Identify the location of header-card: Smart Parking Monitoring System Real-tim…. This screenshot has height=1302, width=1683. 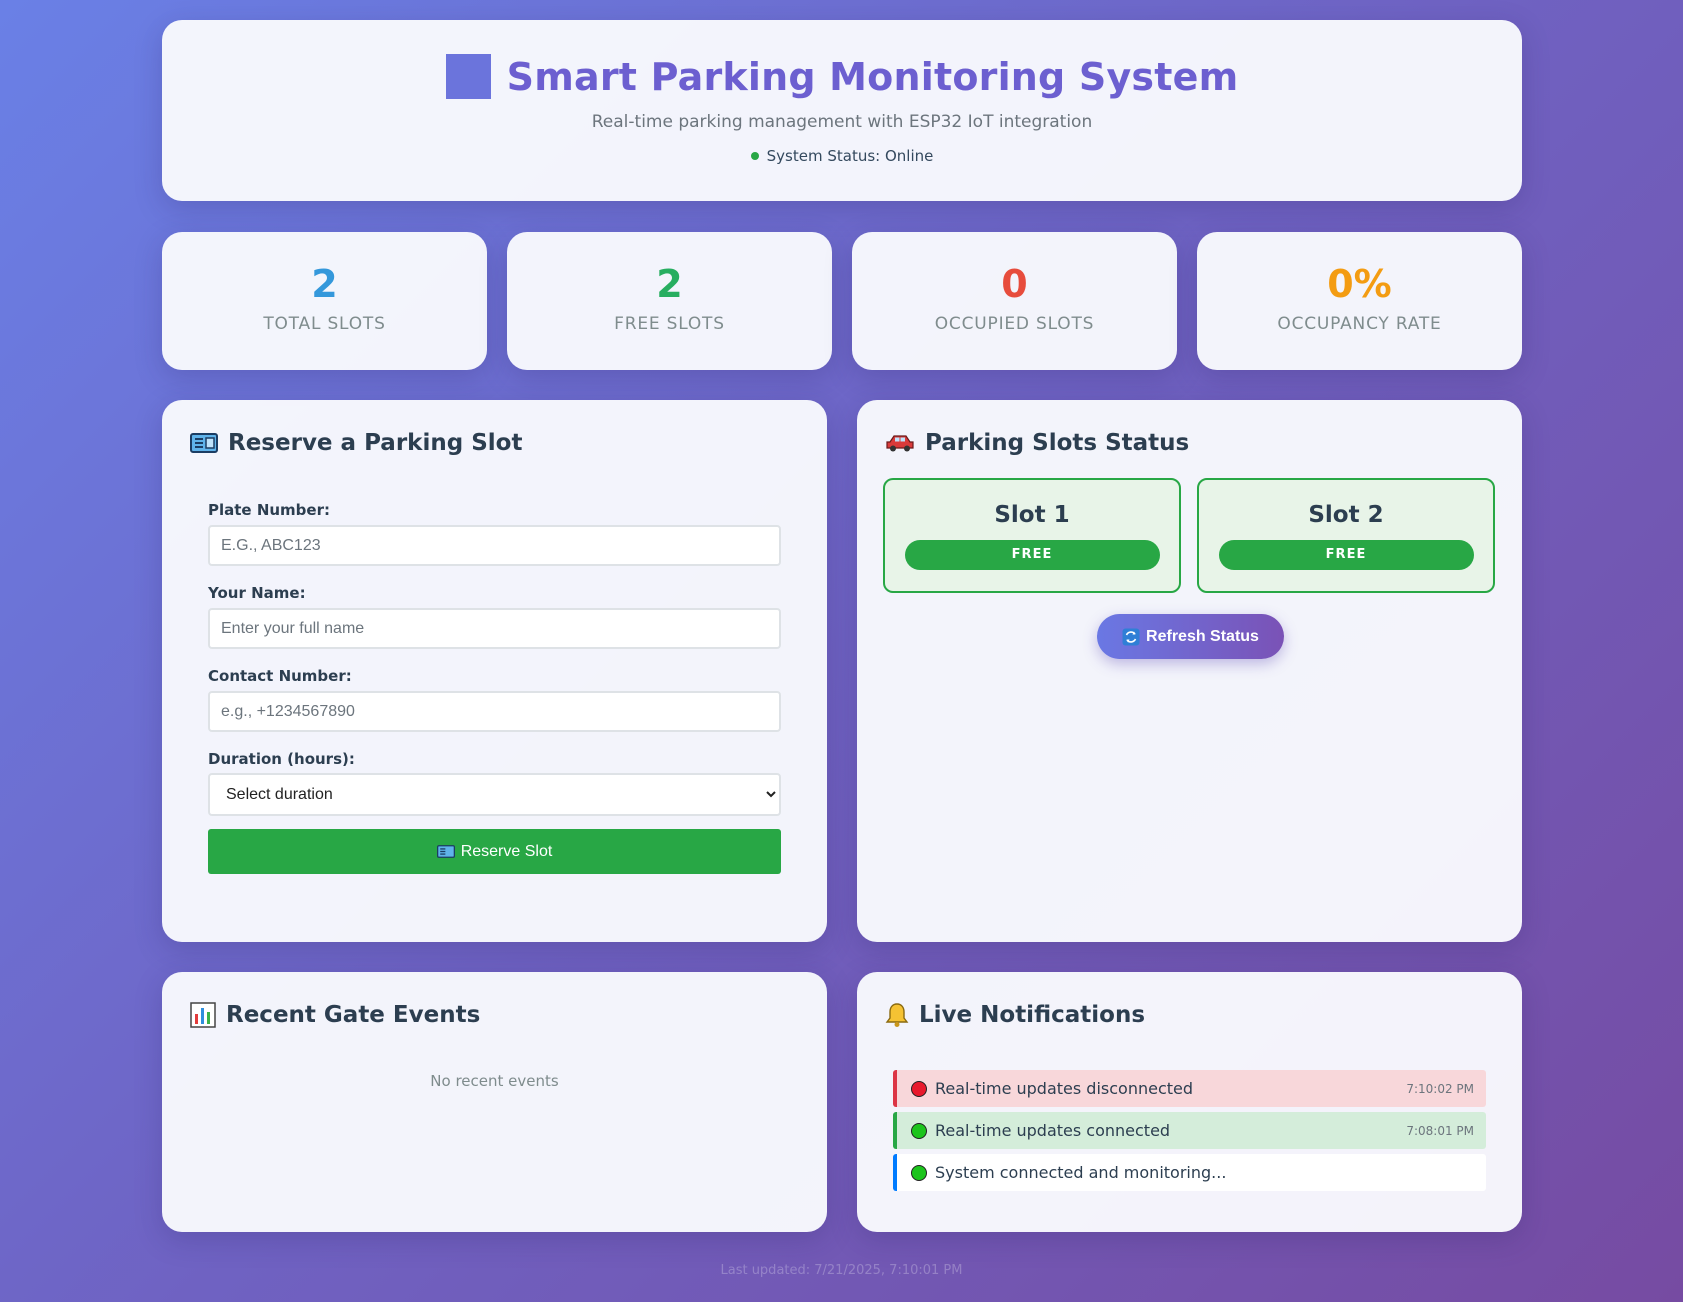
(842, 110).